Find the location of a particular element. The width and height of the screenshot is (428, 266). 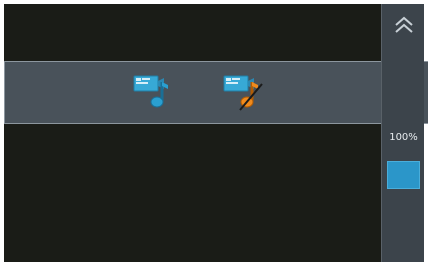

double-chevron-up-icon is located at coordinates (404, 24).